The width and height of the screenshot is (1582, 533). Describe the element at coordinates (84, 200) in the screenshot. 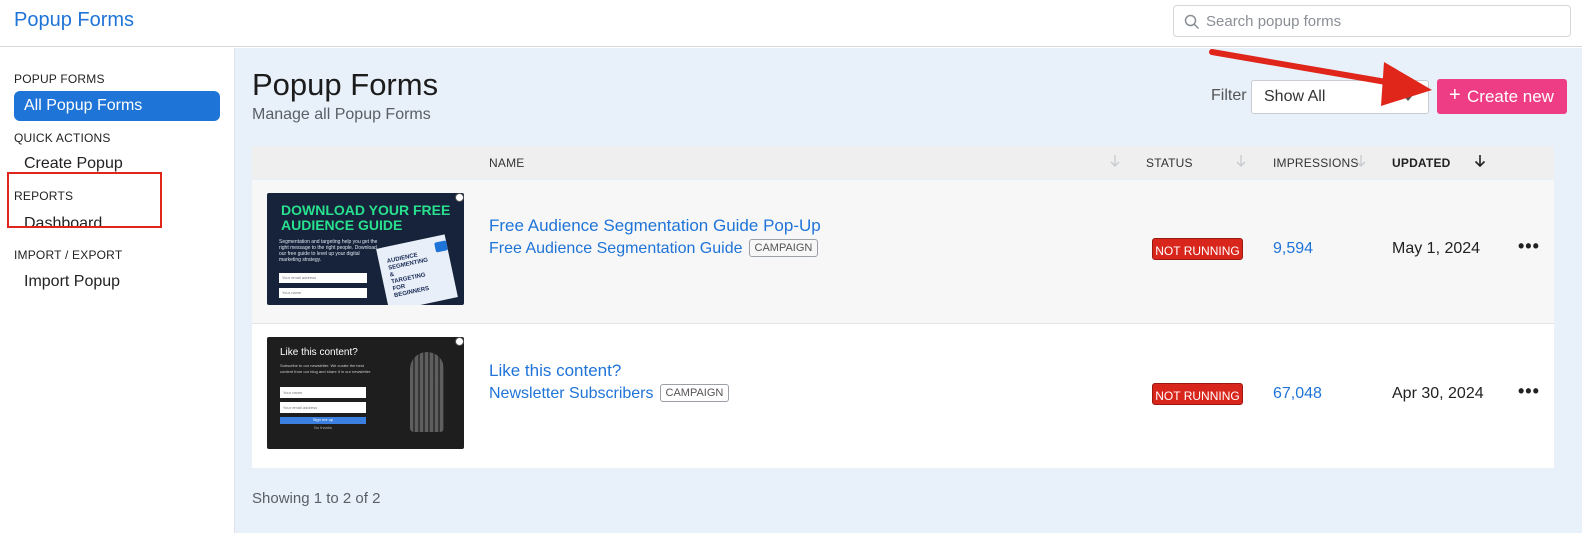

I see `highlight-box` at that location.